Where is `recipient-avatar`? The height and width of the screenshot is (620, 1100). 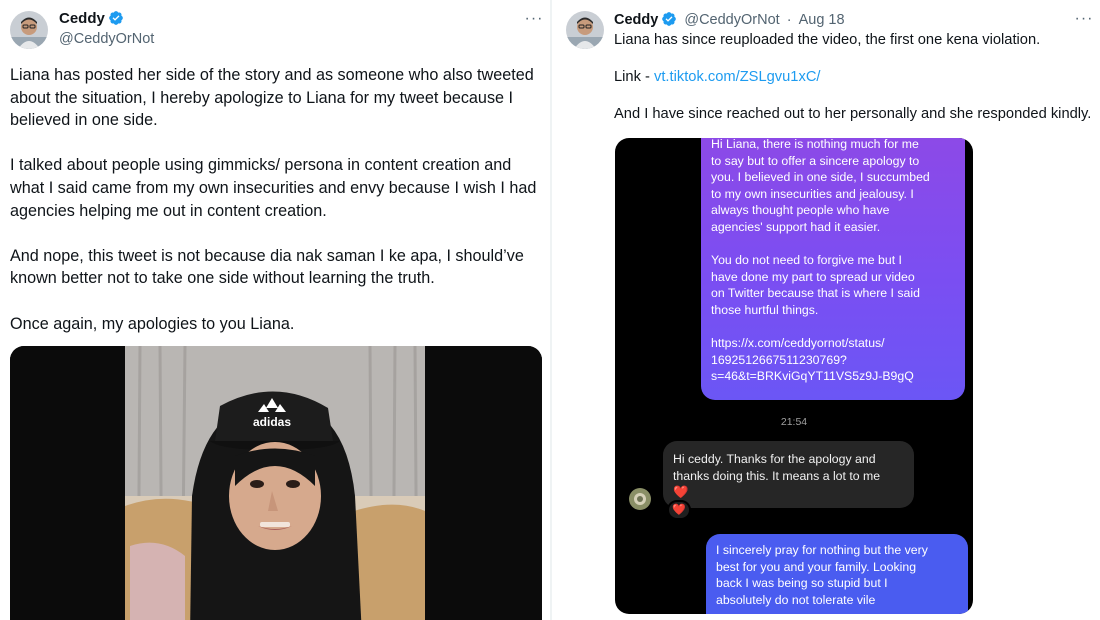
recipient-avatar is located at coordinates (640, 499).